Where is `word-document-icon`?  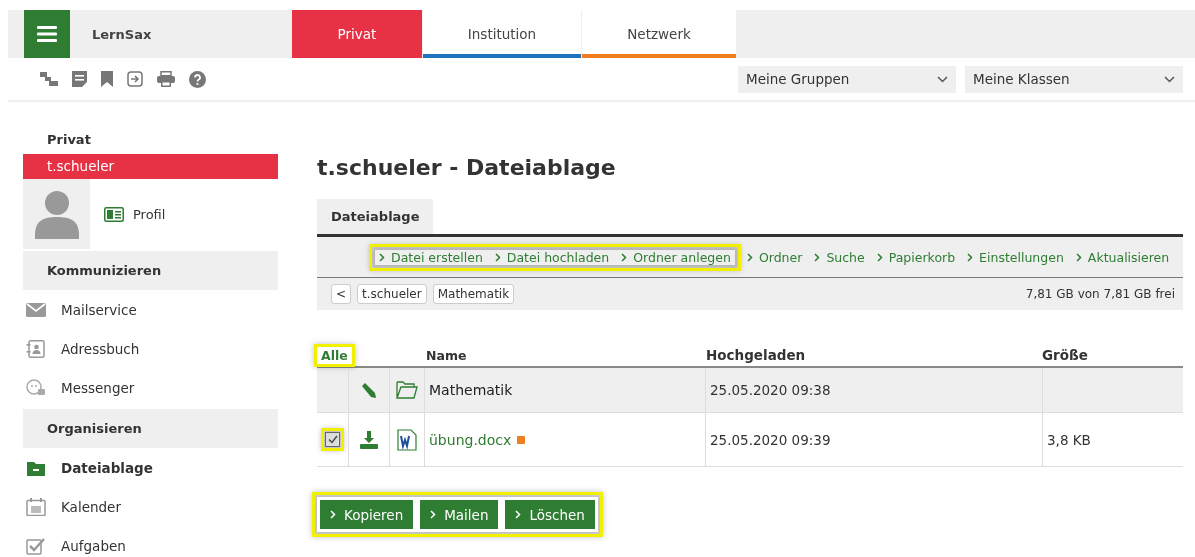
word-document-icon is located at coordinates (407, 439).